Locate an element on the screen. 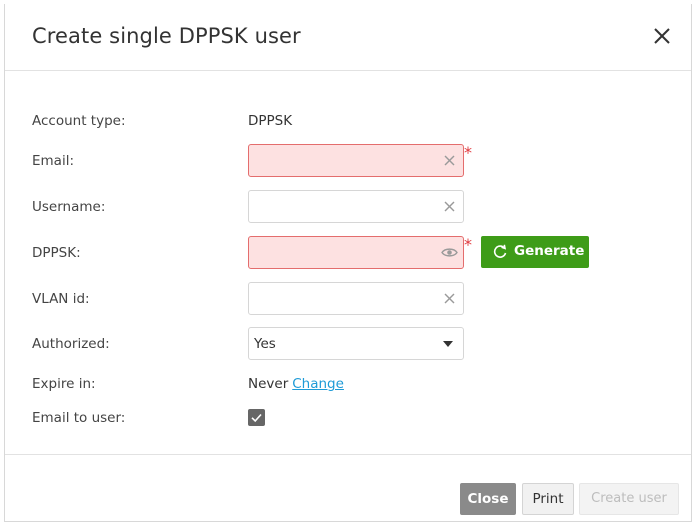 The image size is (693, 524). vlan-id-input is located at coordinates (341, 298).